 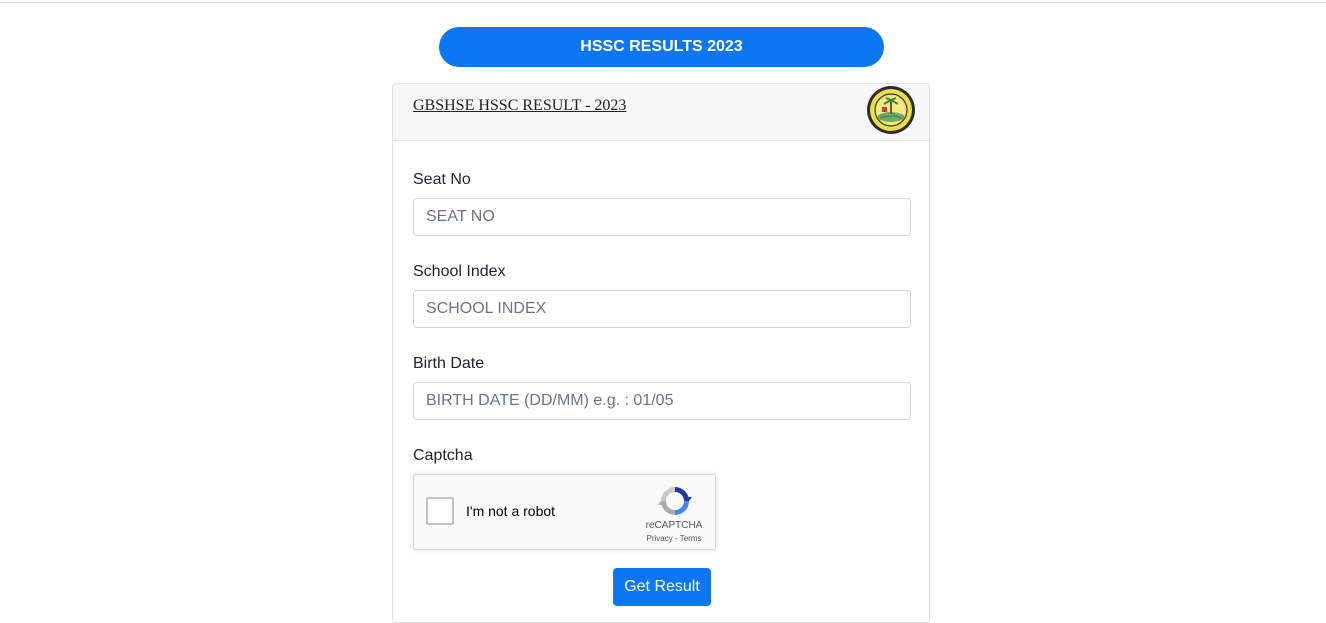 What do you see at coordinates (449, 363) in the screenshot?
I see `birth-date-label: Birth Date` at bounding box center [449, 363].